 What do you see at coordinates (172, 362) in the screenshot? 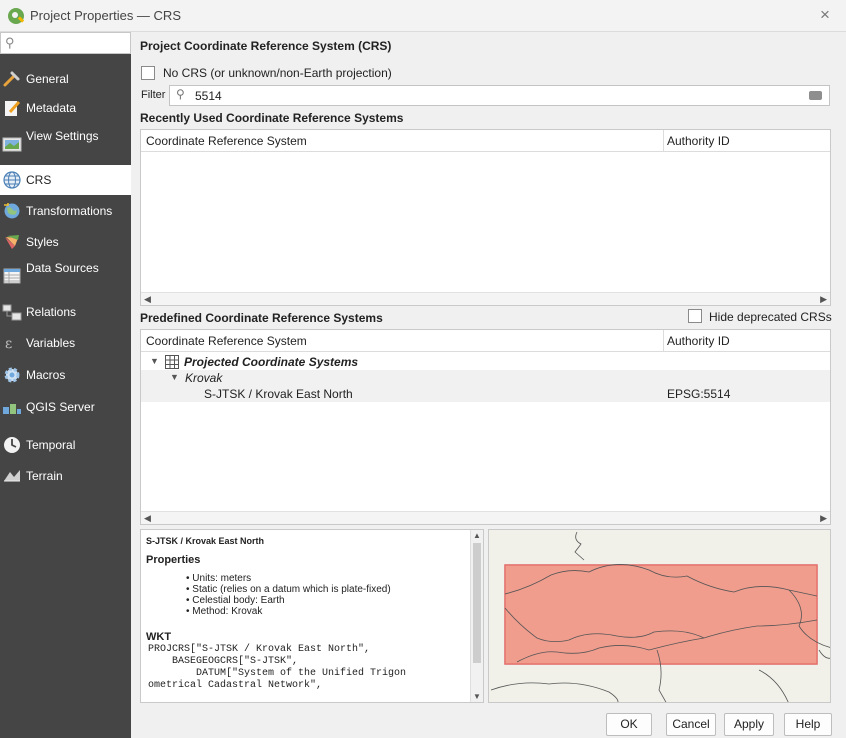
I see `grid-icon` at bounding box center [172, 362].